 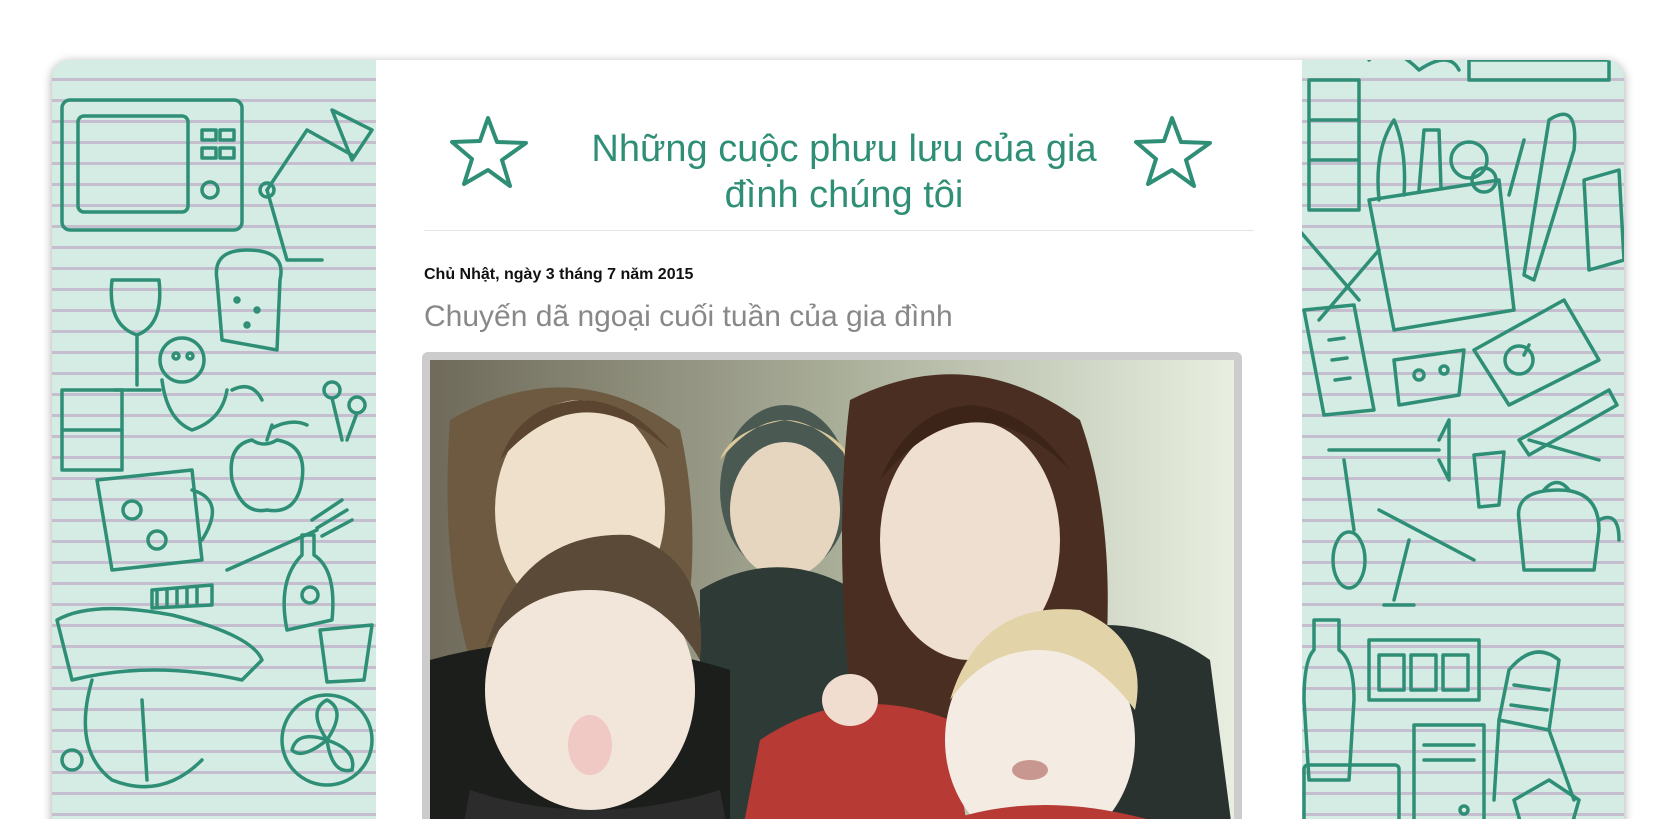 What do you see at coordinates (1536, 352) in the screenshot?
I see `timer-icon` at bounding box center [1536, 352].